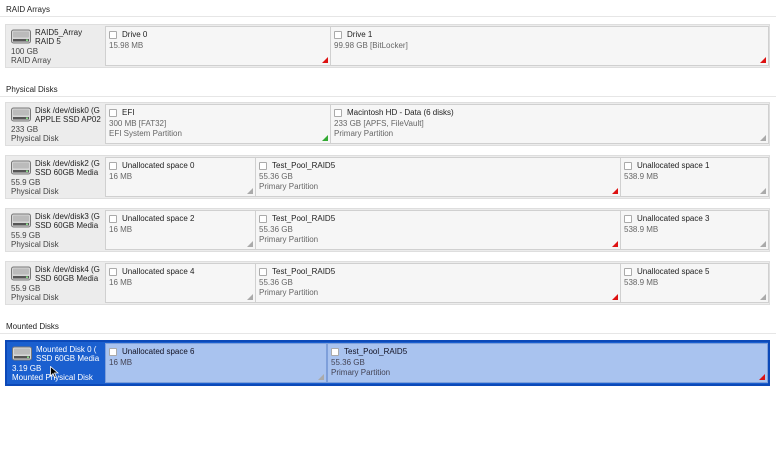 Image resolution: width=776 pixels, height=465 pixels. What do you see at coordinates (55, 46) in the screenshot?
I see `disk-info: RAID5_Array RAID 5 100 GB RAID Array` at bounding box center [55, 46].